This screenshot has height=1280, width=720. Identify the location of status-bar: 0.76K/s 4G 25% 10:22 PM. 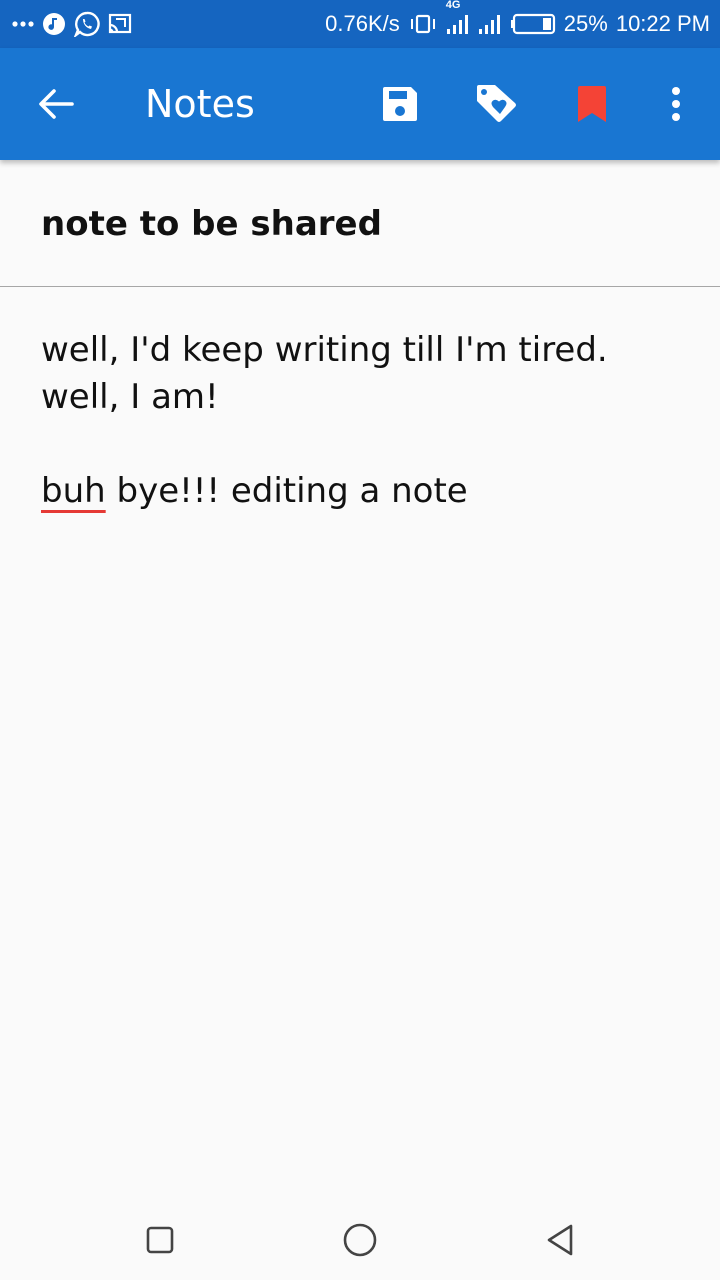
(360, 24).